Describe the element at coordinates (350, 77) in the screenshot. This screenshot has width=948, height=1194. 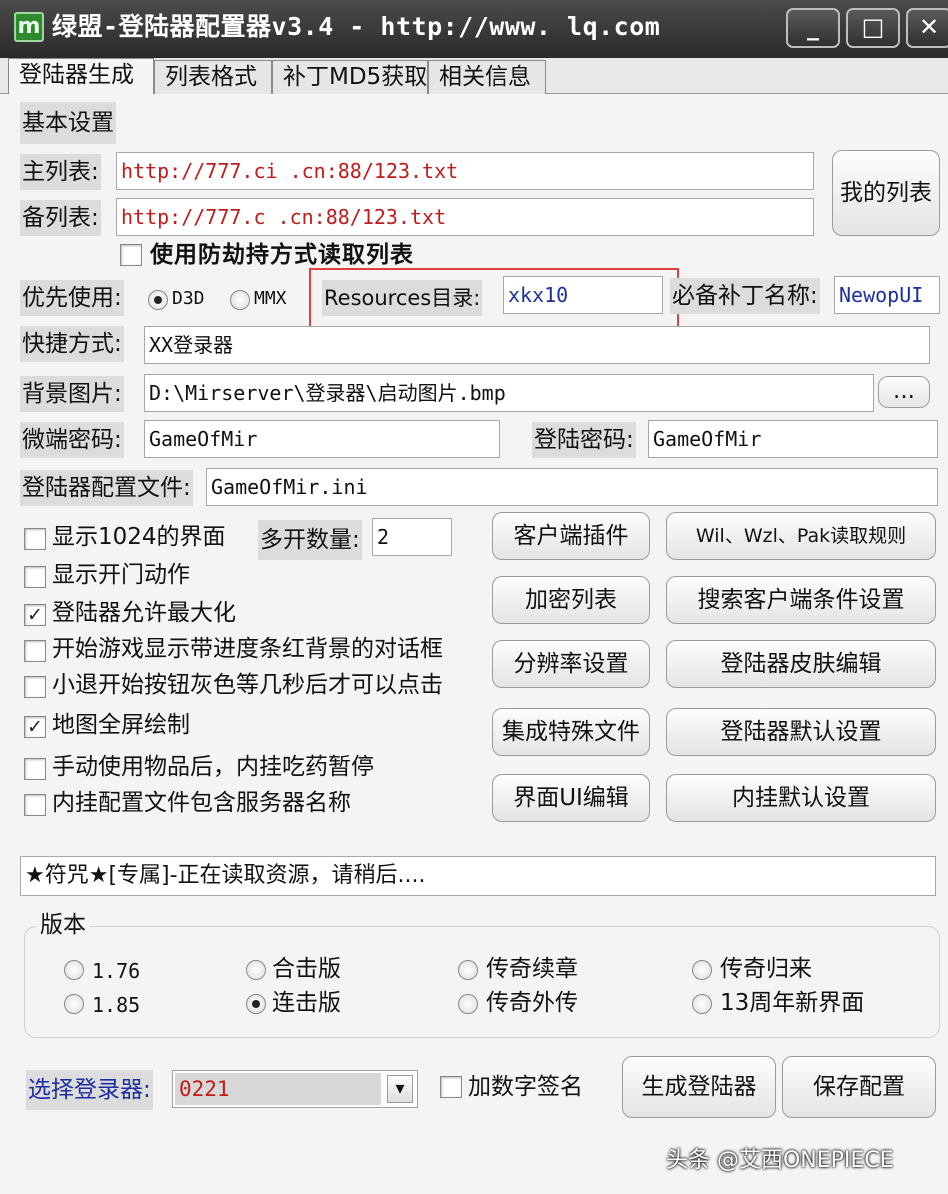
I see `tab-patch-md5: 补丁MD5获取` at that location.